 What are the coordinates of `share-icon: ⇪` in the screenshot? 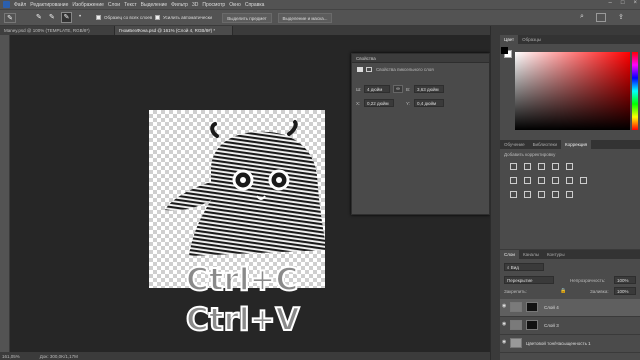 It's located at (621, 17).